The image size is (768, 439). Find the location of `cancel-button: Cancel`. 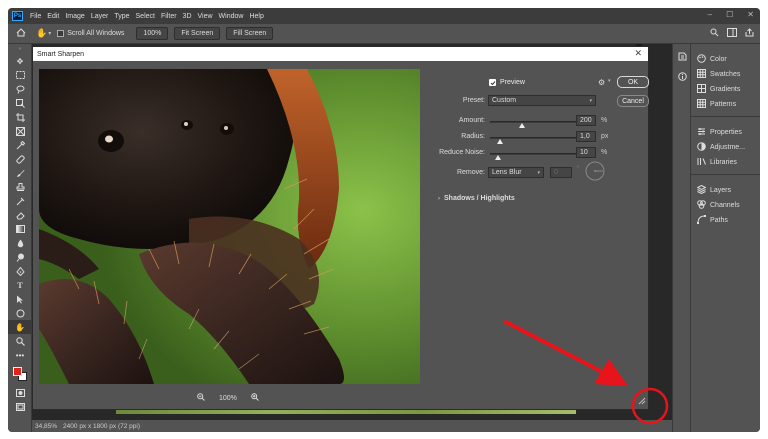

cancel-button: Cancel is located at coordinates (633, 101).